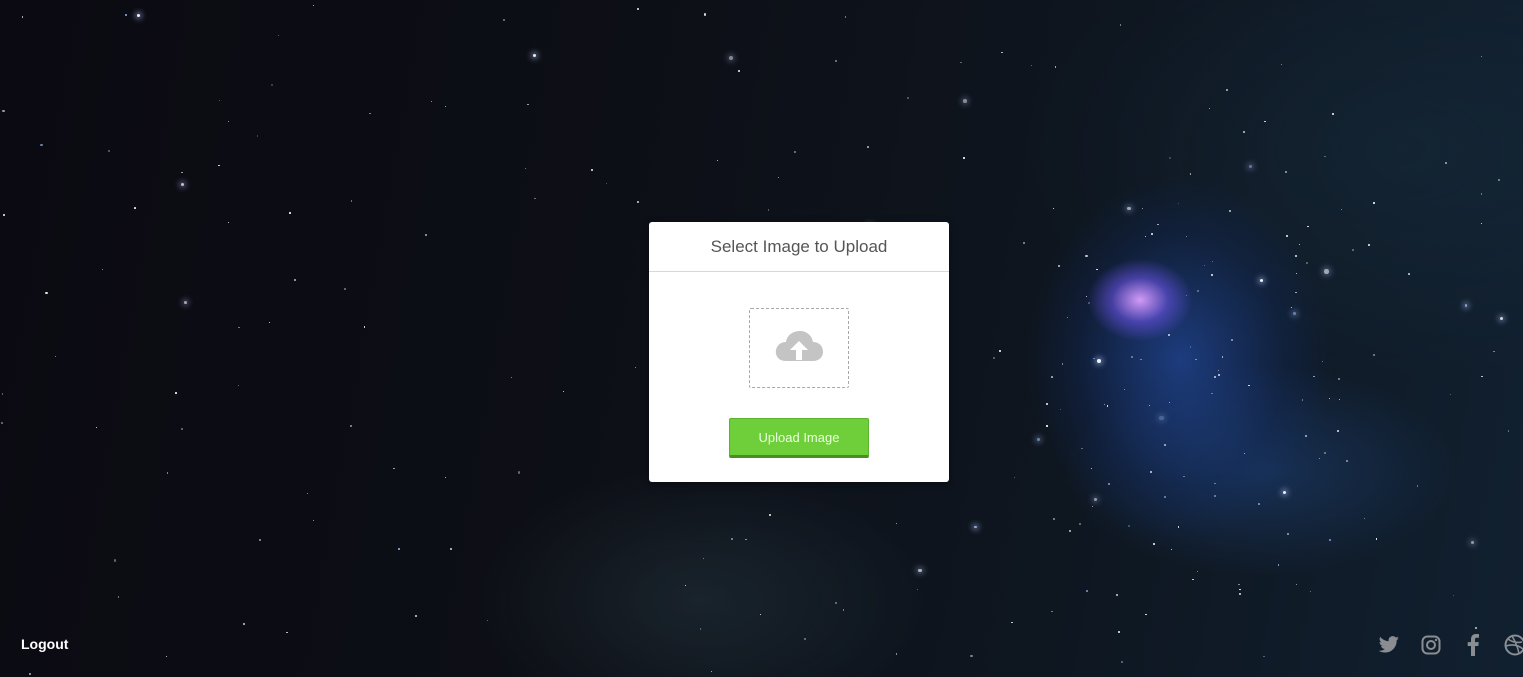 The height and width of the screenshot is (677, 1523). What do you see at coordinates (1513, 645) in the screenshot?
I see `dribbble-icon` at bounding box center [1513, 645].